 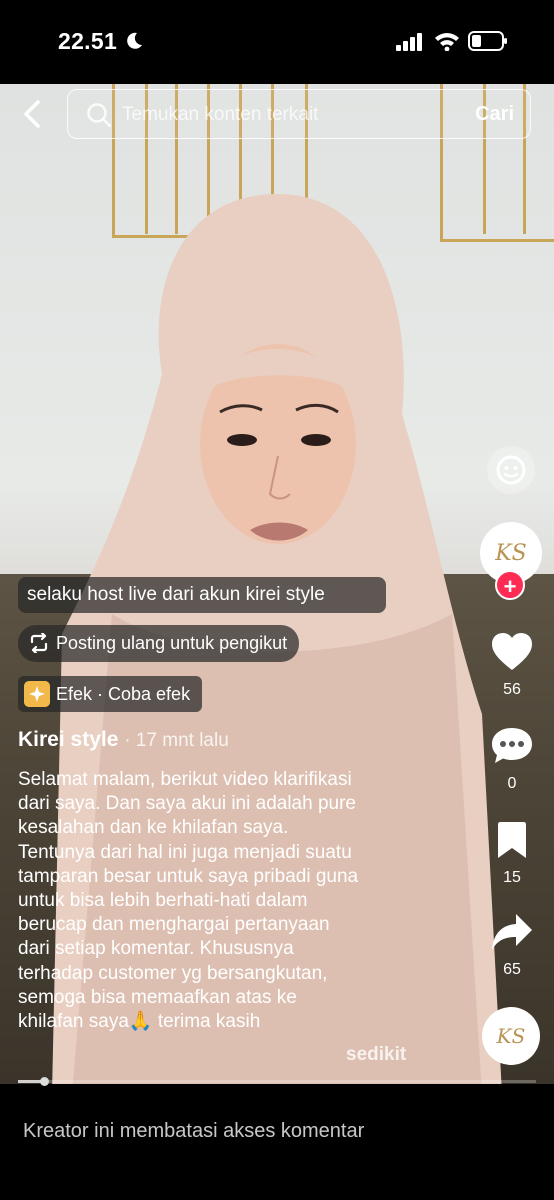 What do you see at coordinates (188, 876) in the screenshot?
I see `caption-line: tamparan besar untuk saya pribadi guna` at bounding box center [188, 876].